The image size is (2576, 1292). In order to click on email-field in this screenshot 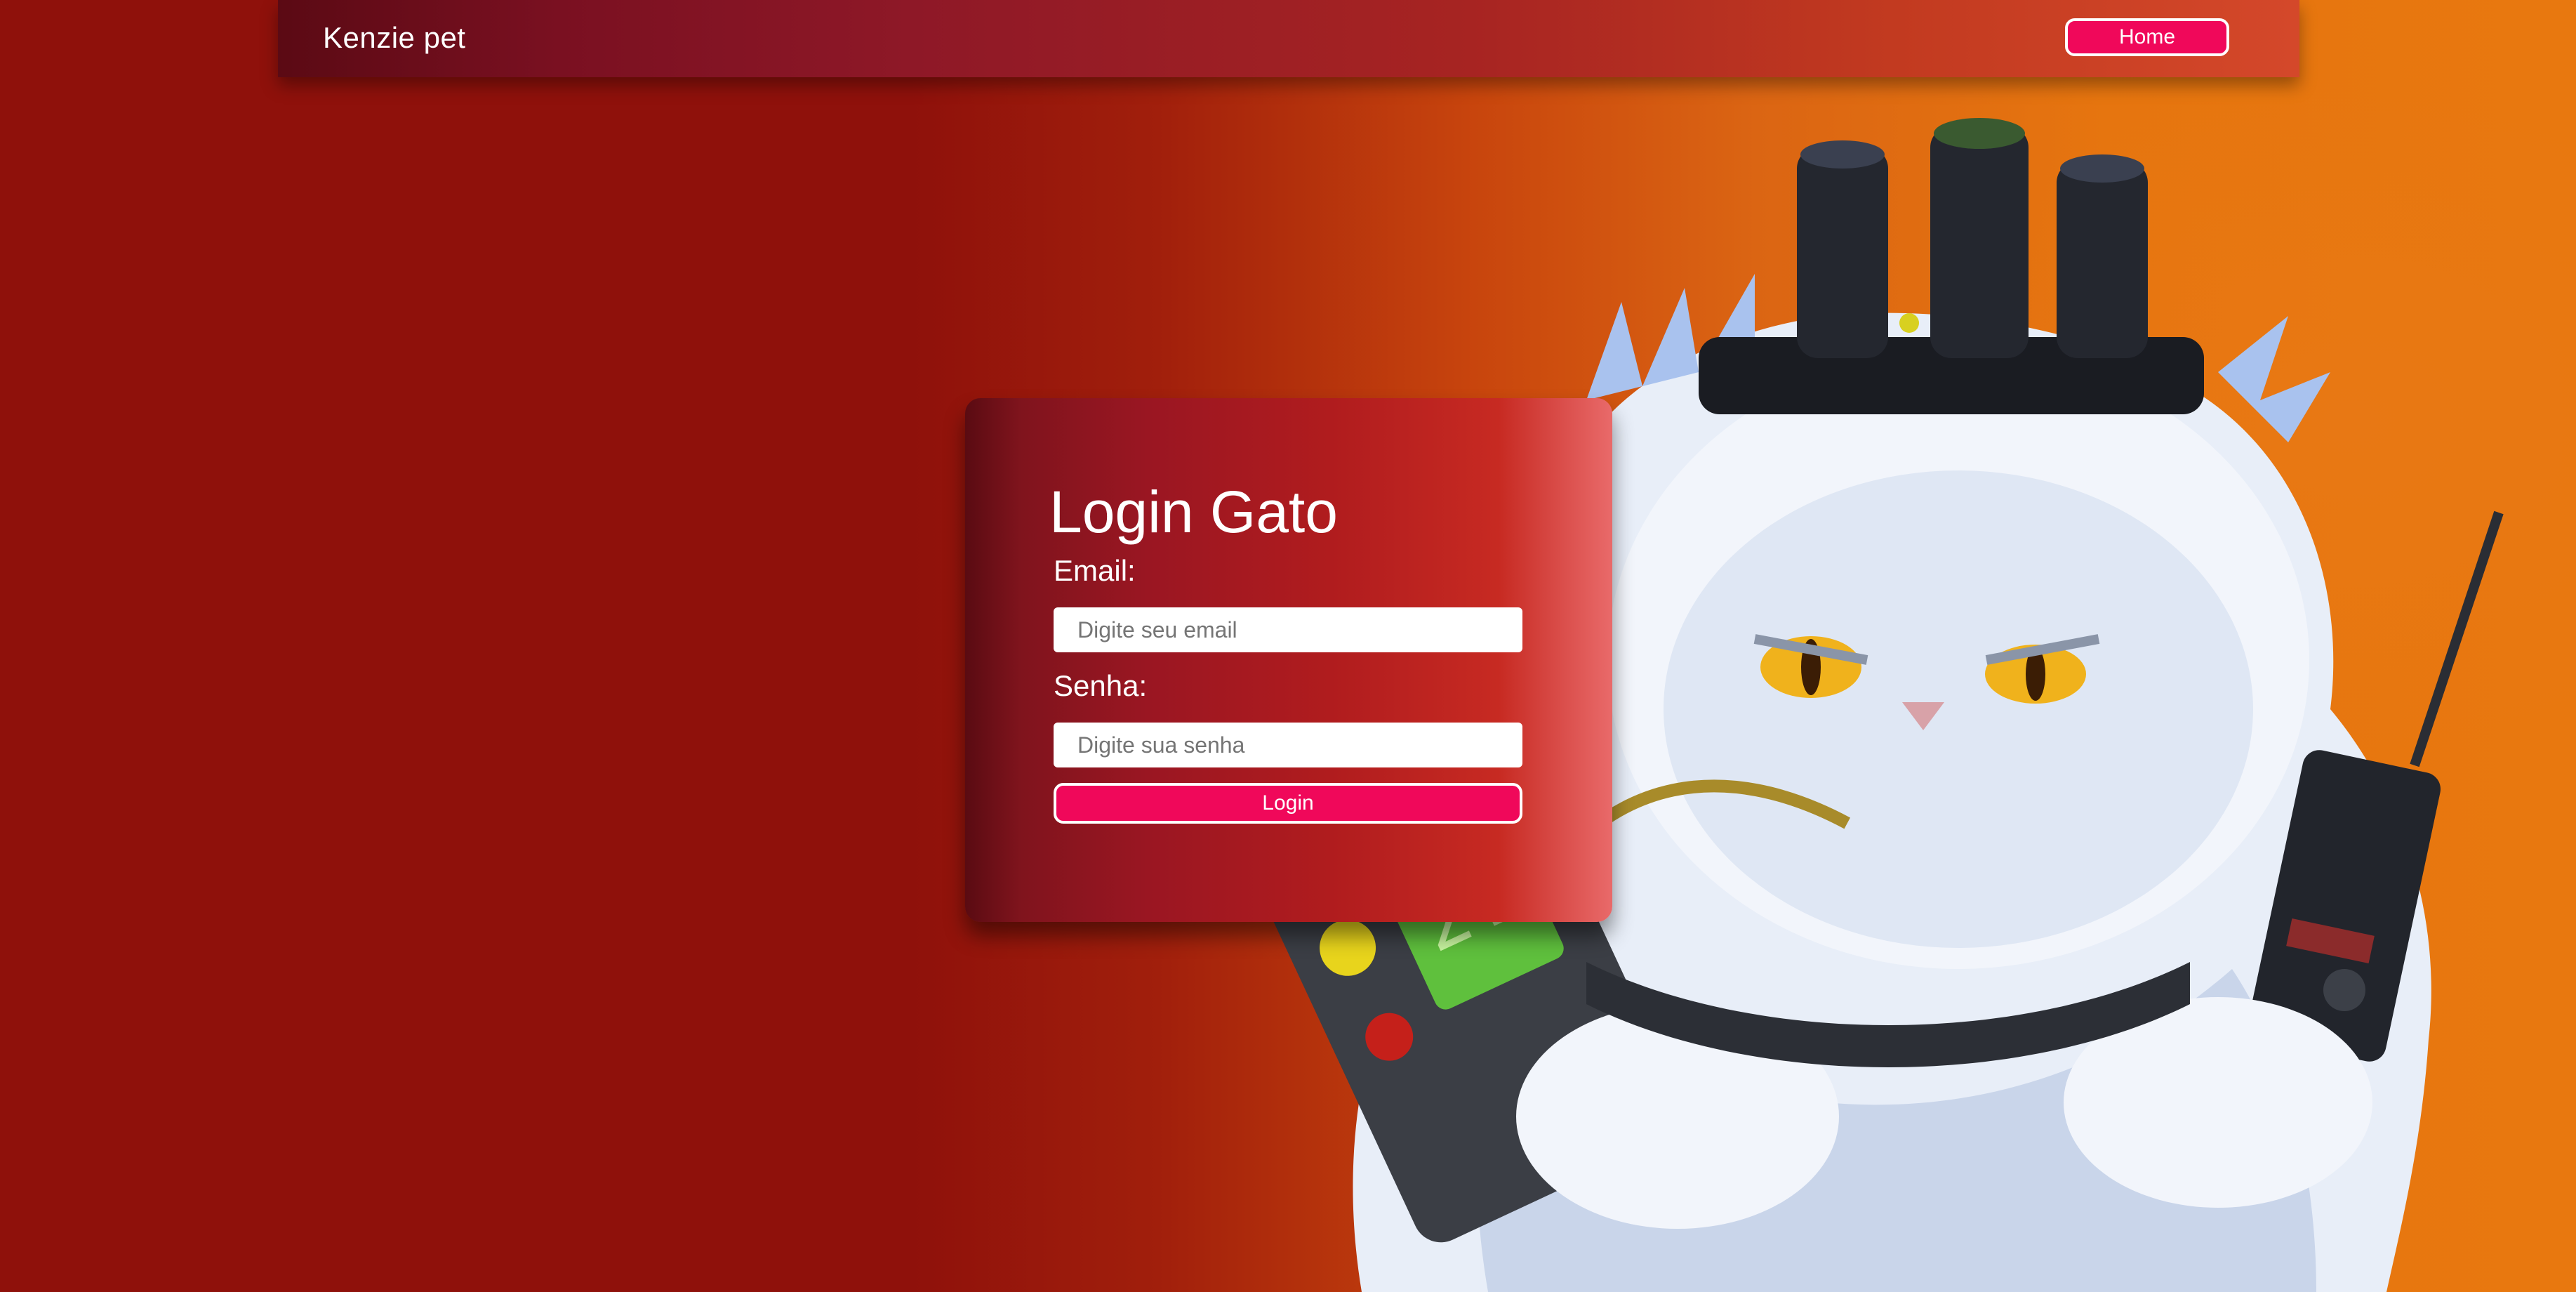, I will do `click(1288, 630)`.